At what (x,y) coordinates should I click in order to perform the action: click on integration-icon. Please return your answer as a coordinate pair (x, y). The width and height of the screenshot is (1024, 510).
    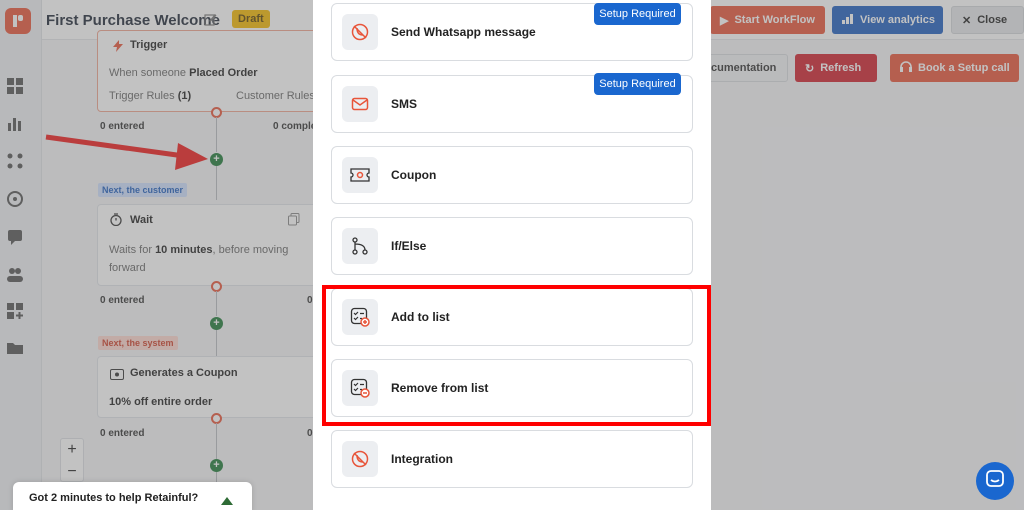
    Looking at the image, I should click on (360, 459).